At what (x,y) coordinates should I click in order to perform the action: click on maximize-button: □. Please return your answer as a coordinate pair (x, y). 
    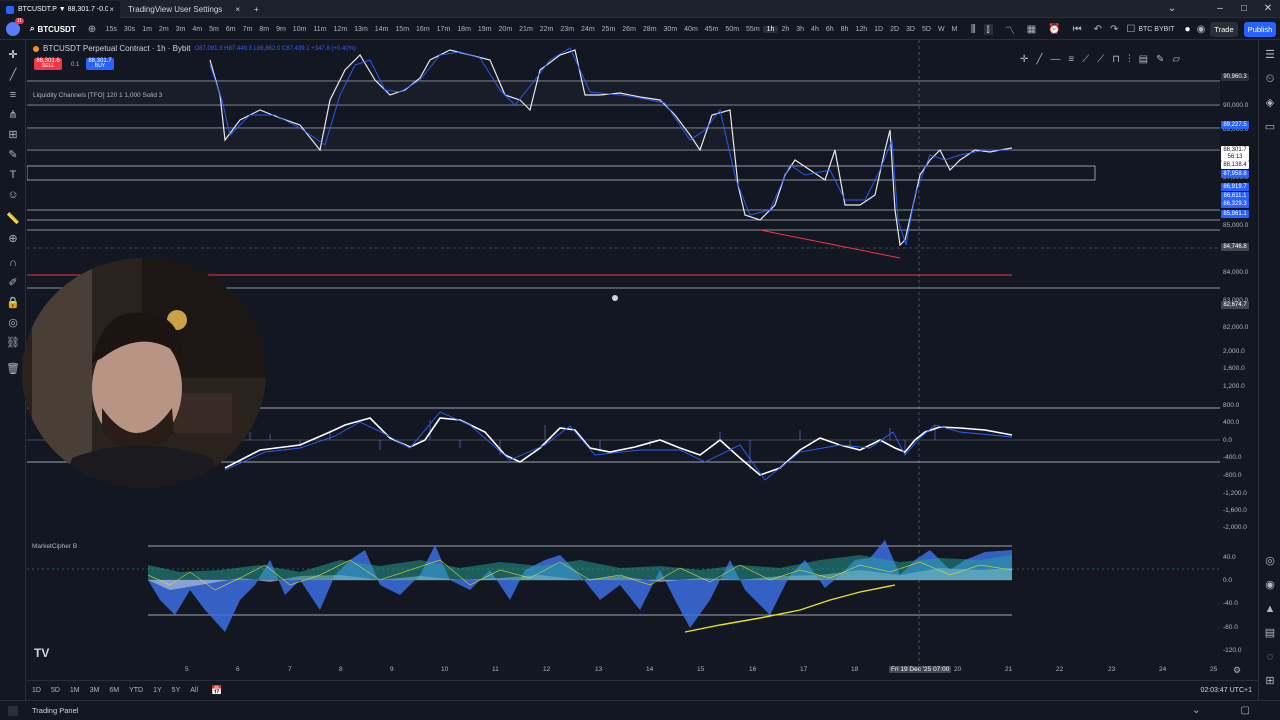
    Looking at the image, I should click on (1244, 9).